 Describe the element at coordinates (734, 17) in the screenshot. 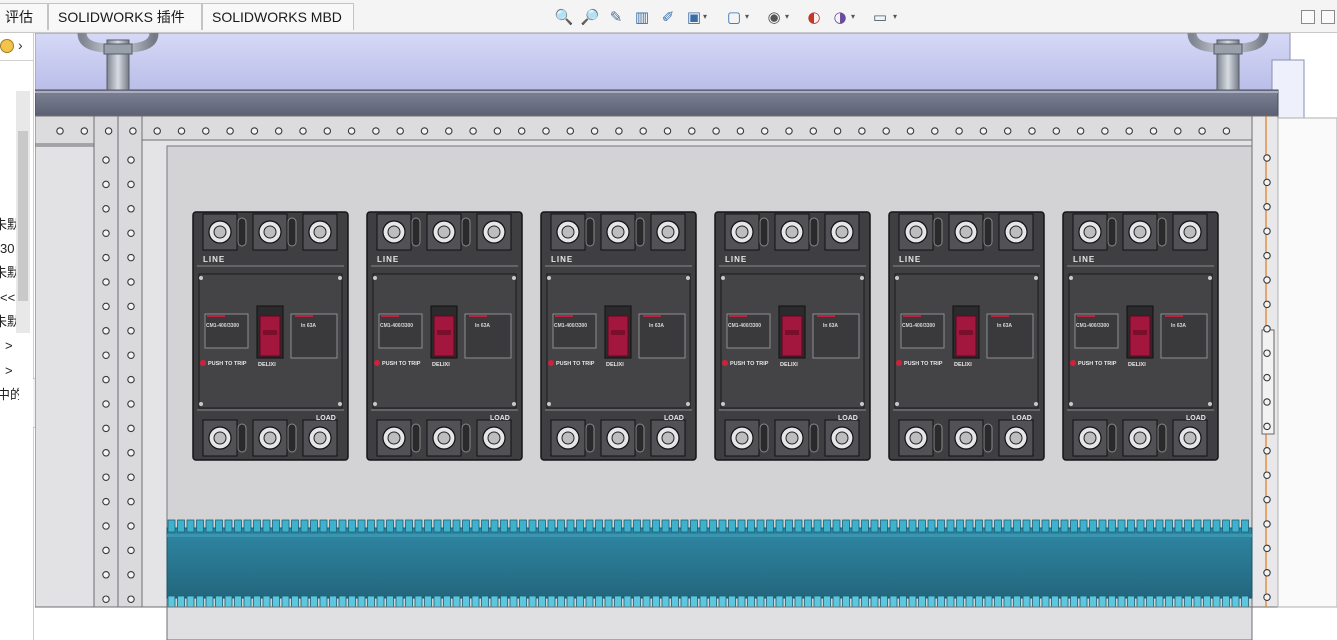

I see `display-style-icon: ▢` at that location.